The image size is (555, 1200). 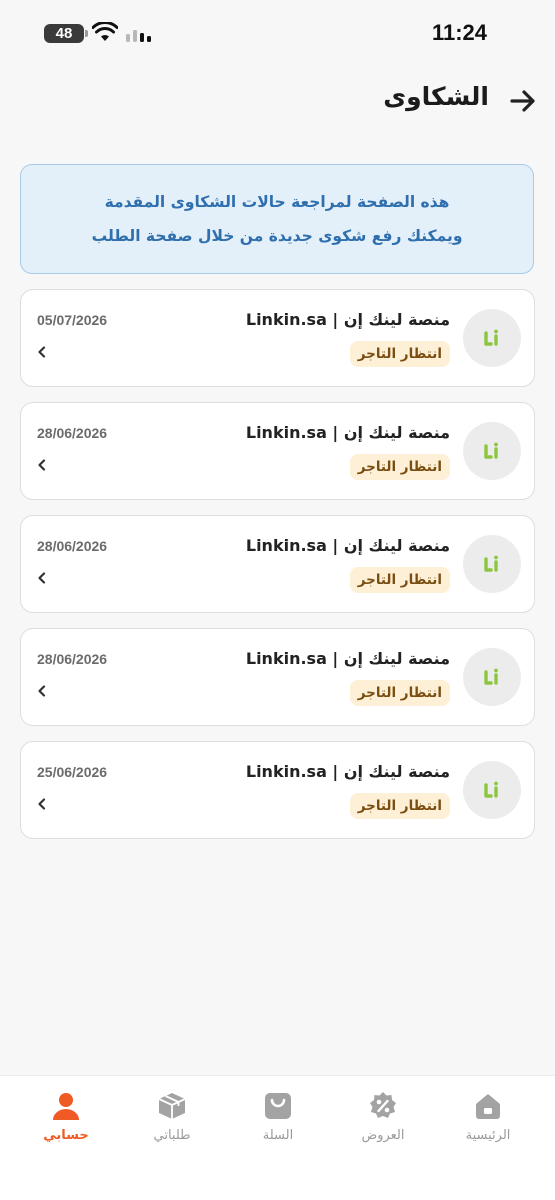 What do you see at coordinates (278, 1106) in the screenshot?
I see `cart-bag-icon` at bounding box center [278, 1106].